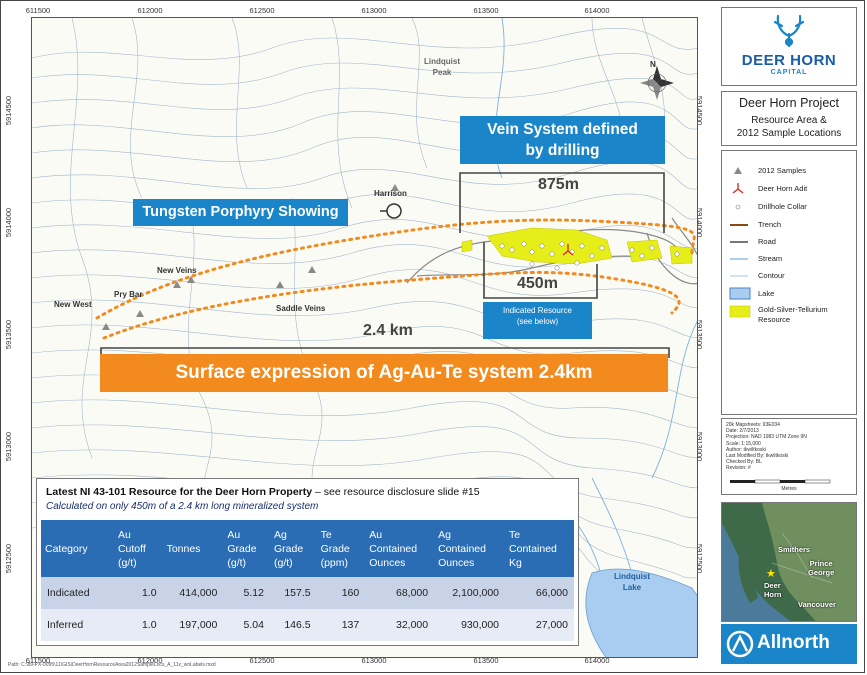 The width and height of the screenshot is (867, 675). I want to click on project-title: Deer Horn Project, so click(789, 103).